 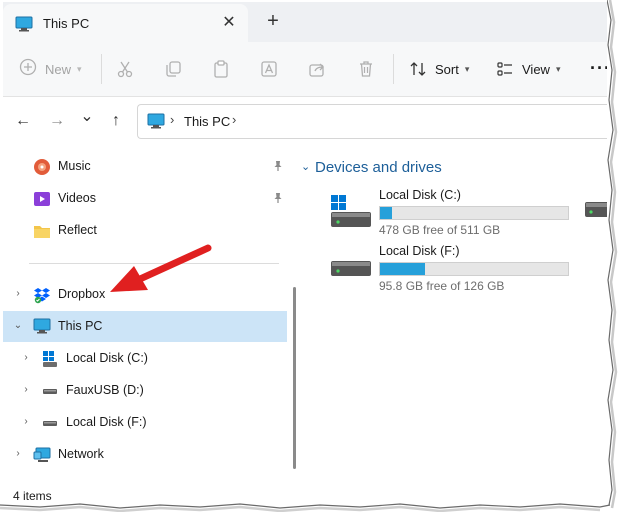 I want to click on view-icon, so click(x=504, y=69).